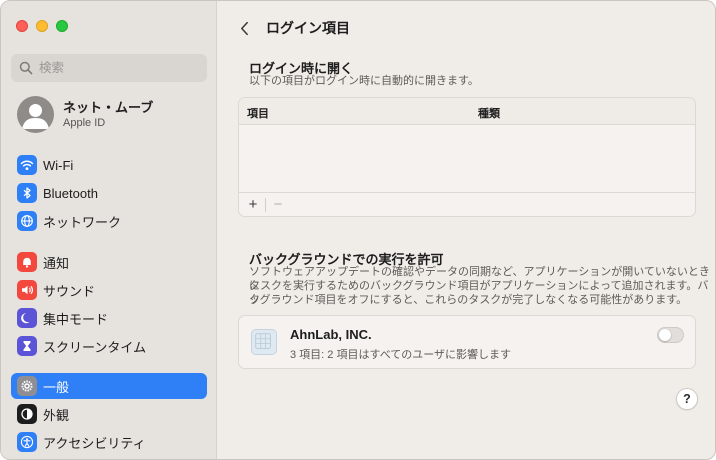 This screenshot has height=460, width=716. I want to click on account-name: ネット・ムーブ, so click(108, 107).